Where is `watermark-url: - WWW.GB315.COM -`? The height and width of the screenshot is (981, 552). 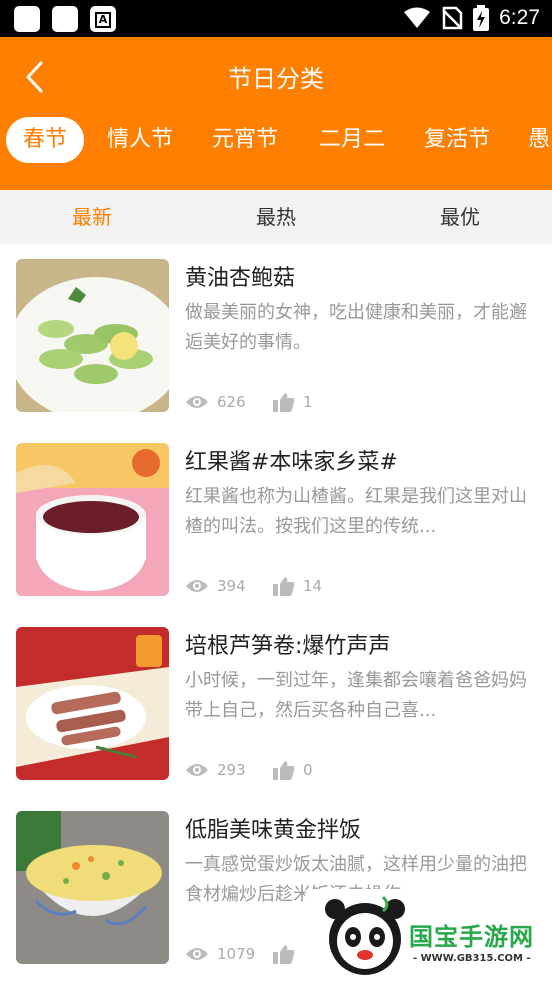
watermark-url: - WWW.GB315.COM - is located at coordinates (472, 958).